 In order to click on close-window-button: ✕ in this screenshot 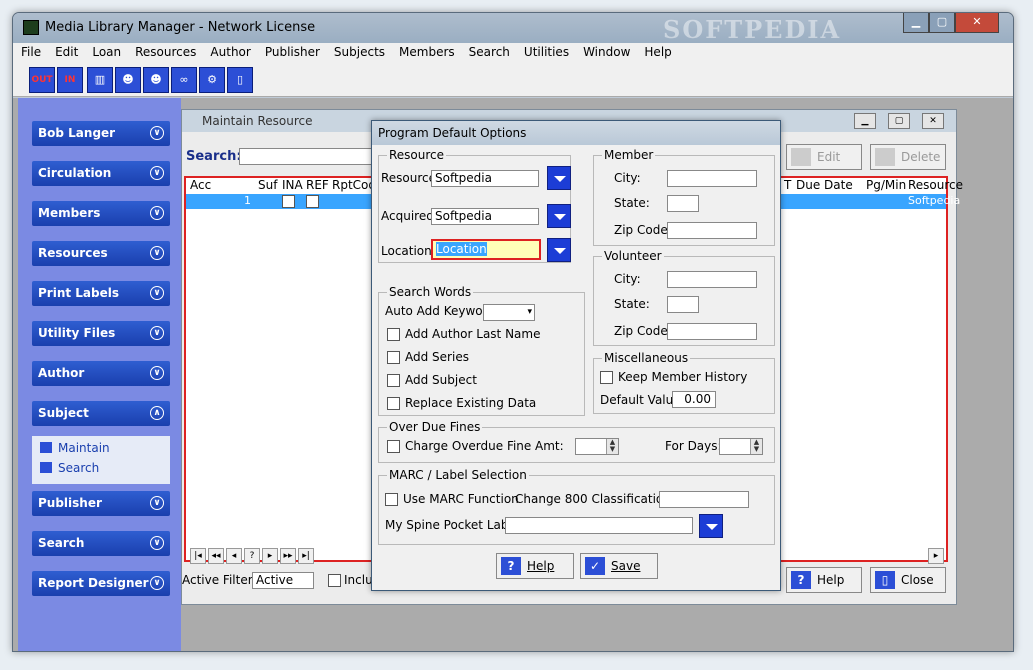, I will do `click(977, 23)`.